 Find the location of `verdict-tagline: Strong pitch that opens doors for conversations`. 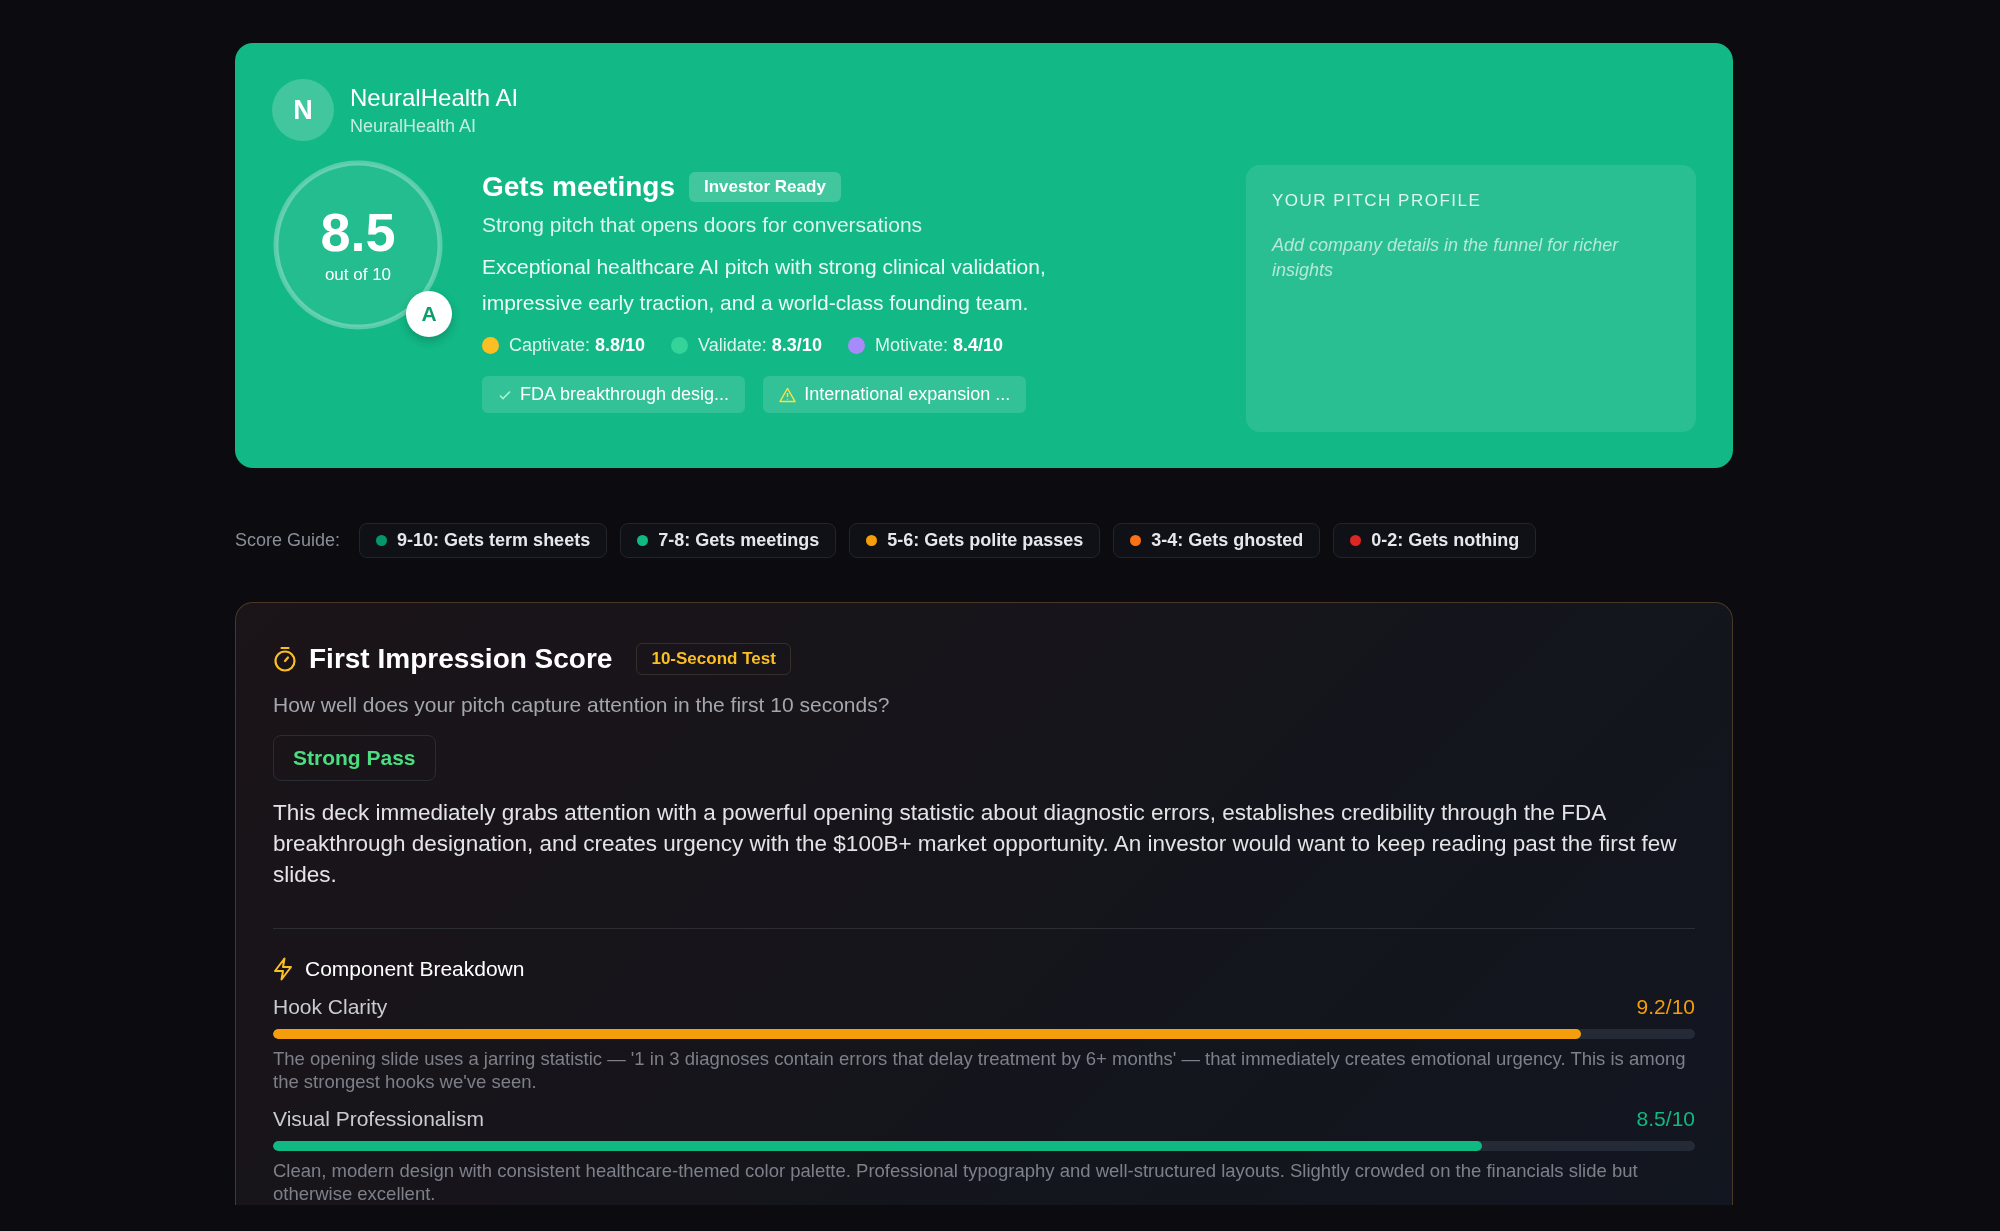

verdict-tagline: Strong pitch that opens doors for conversations is located at coordinates (703, 225).